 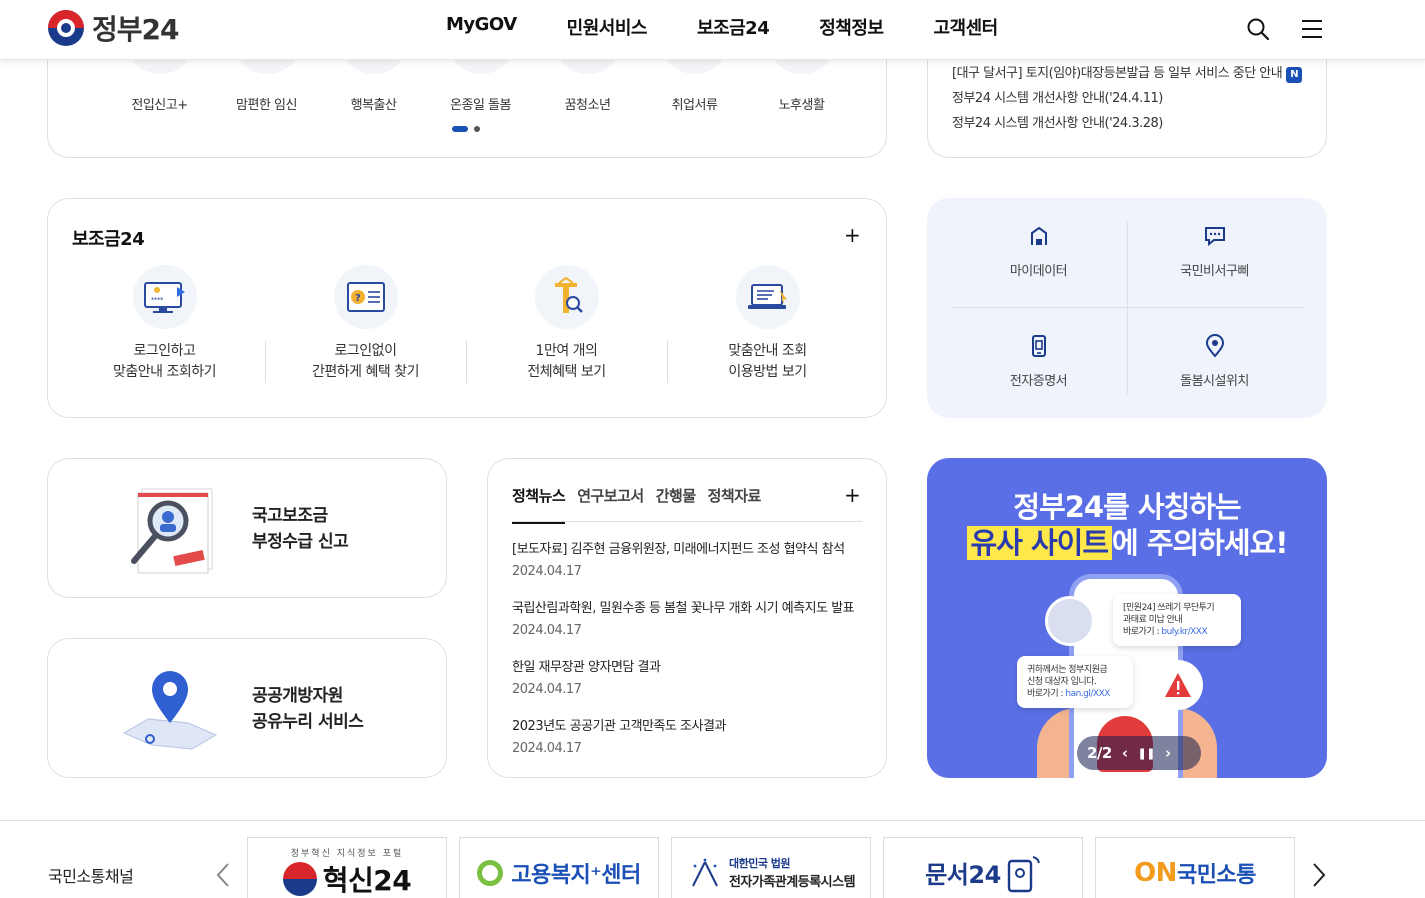 I want to click on channel-employment-welfare: 고용복지⁺센터, so click(x=559, y=867).